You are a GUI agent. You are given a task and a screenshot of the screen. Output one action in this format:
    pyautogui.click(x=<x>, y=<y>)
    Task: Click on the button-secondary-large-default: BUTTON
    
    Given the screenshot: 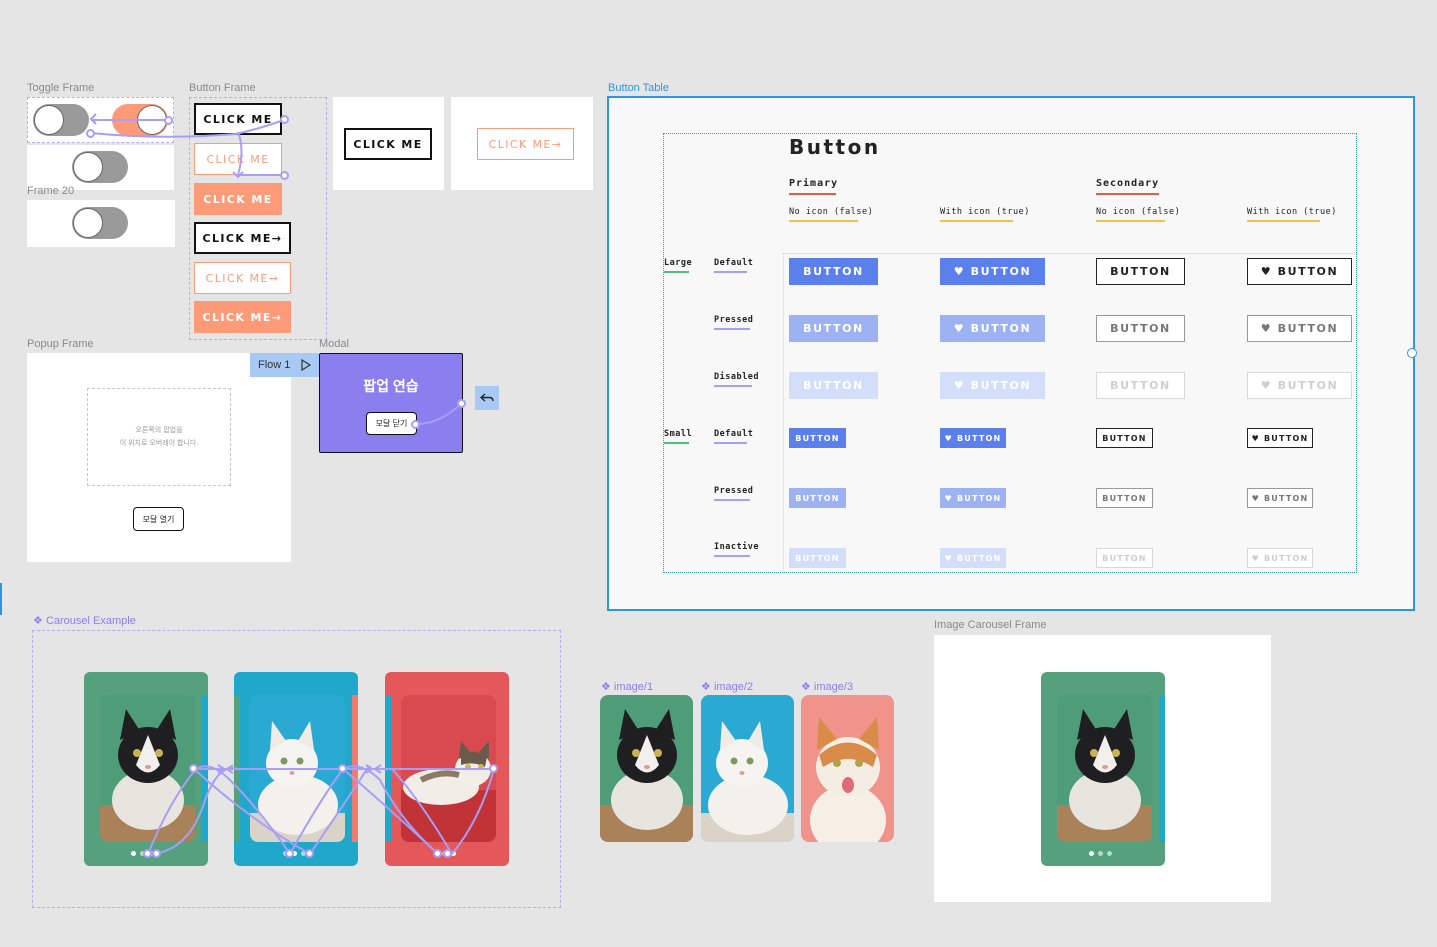 What is the action you would take?
    pyautogui.click(x=1140, y=271)
    